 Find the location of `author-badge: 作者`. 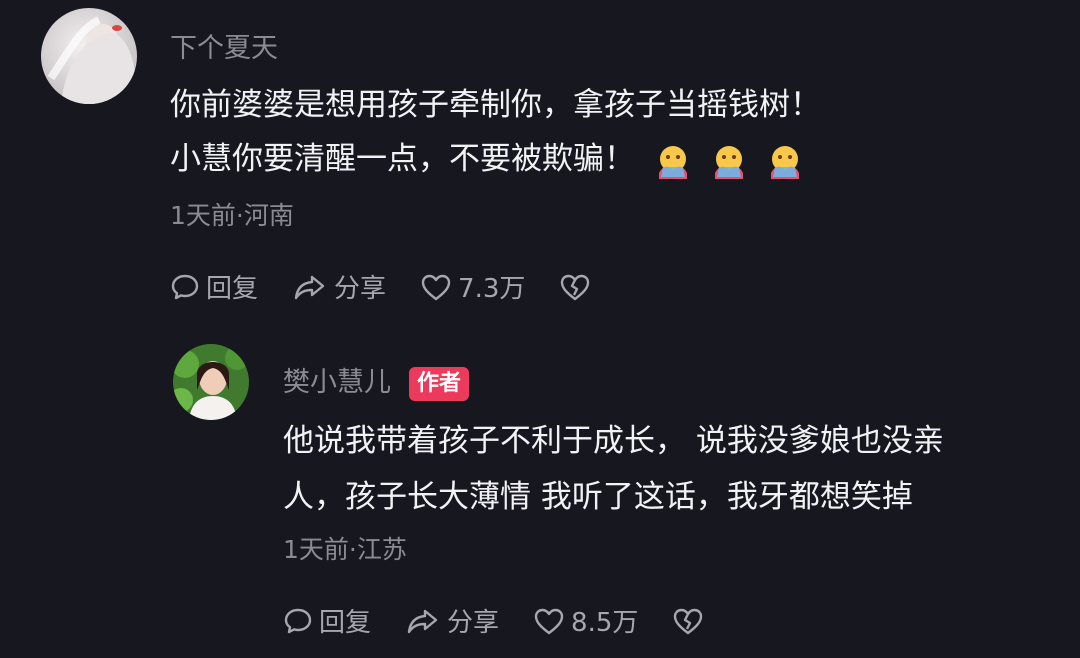

author-badge: 作者 is located at coordinates (439, 383).